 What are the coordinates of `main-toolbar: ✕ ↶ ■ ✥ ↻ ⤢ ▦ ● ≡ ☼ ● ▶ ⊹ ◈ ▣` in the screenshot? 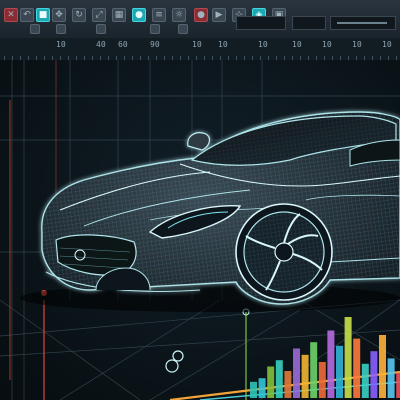 It's located at (200, 19).